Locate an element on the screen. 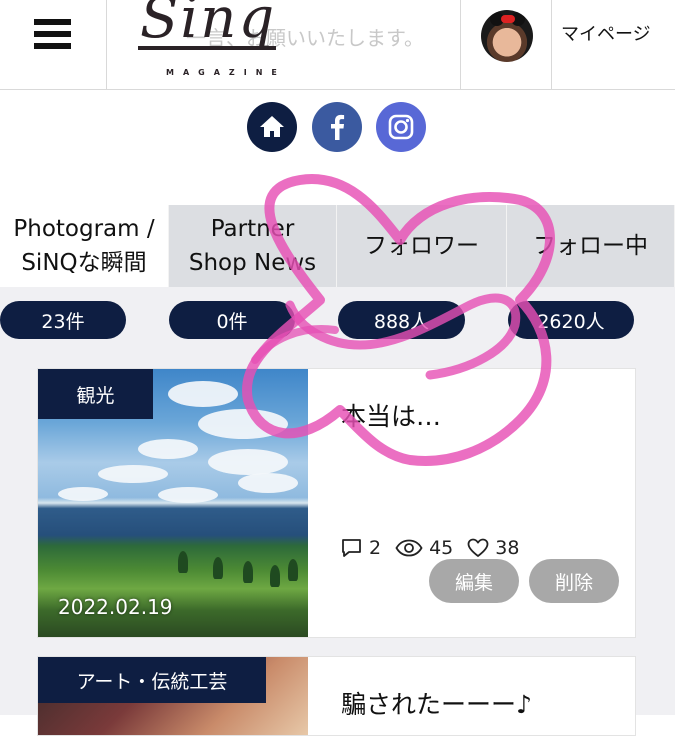  comment-stat: 2 is located at coordinates (361, 548).